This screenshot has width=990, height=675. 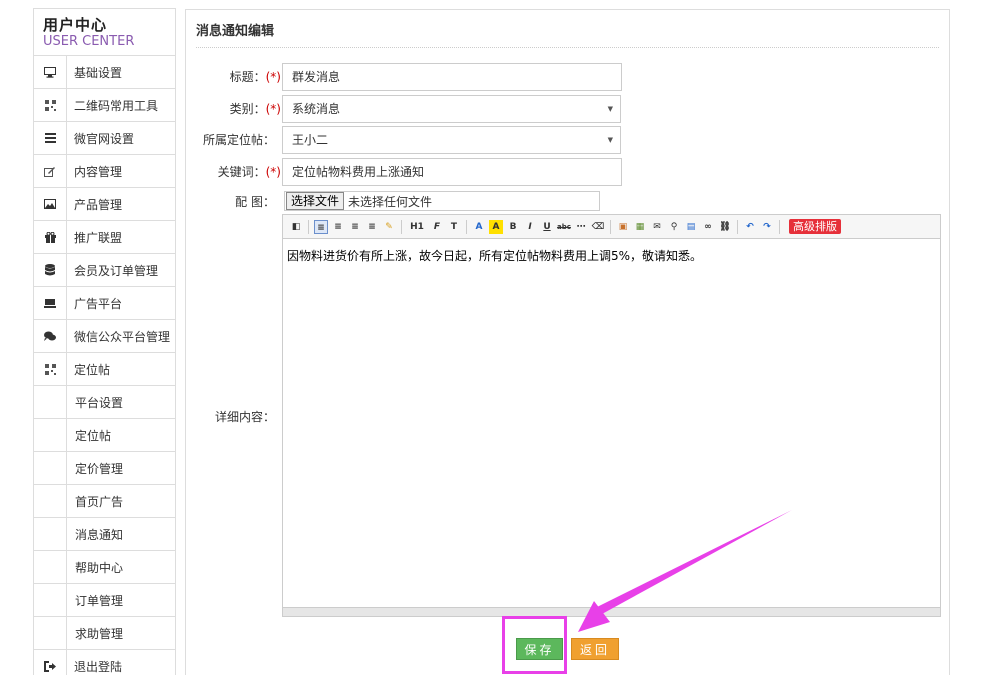 What do you see at coordinates (611, 611) in the screenshot?
I see `editor-resize-bar` at bounding box center [611, 611].